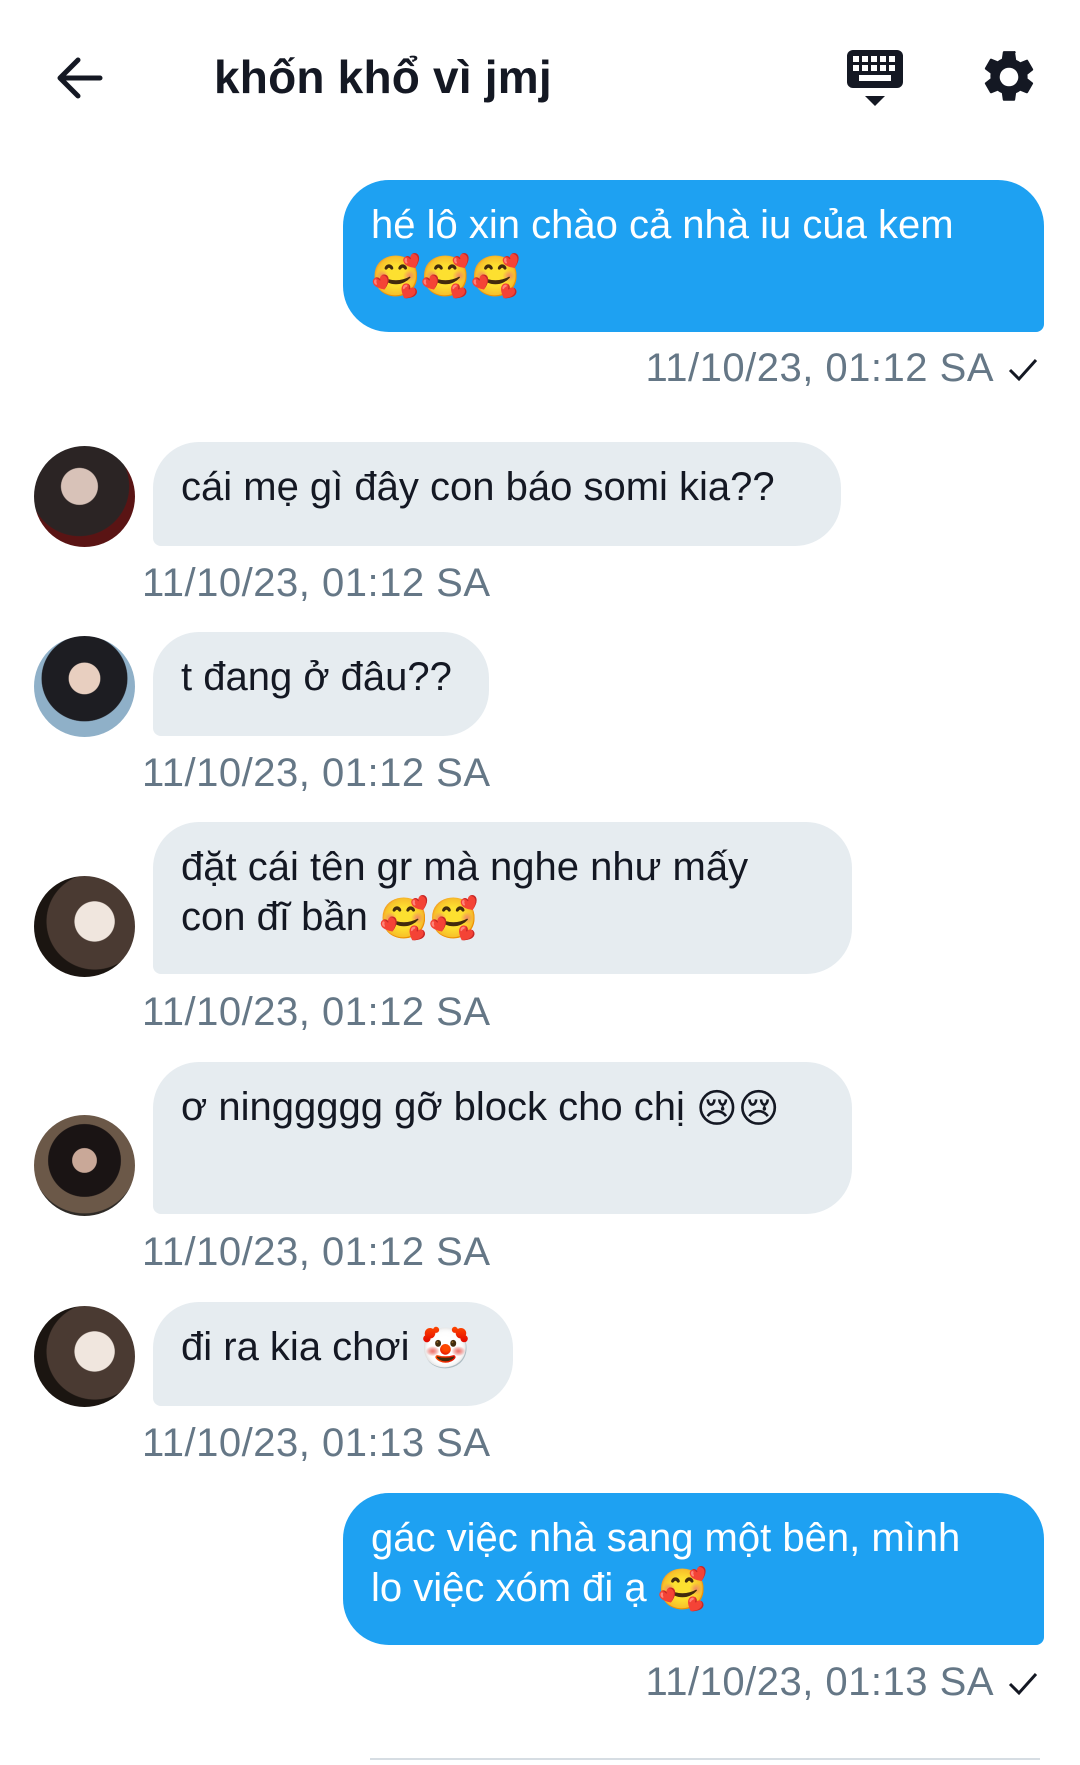  What do you see at coordinates (433, 1107) in the screenshot?
I see `message-text: ơ ninggggg gỡ block cho chị` at bounding box center [433, 1107].